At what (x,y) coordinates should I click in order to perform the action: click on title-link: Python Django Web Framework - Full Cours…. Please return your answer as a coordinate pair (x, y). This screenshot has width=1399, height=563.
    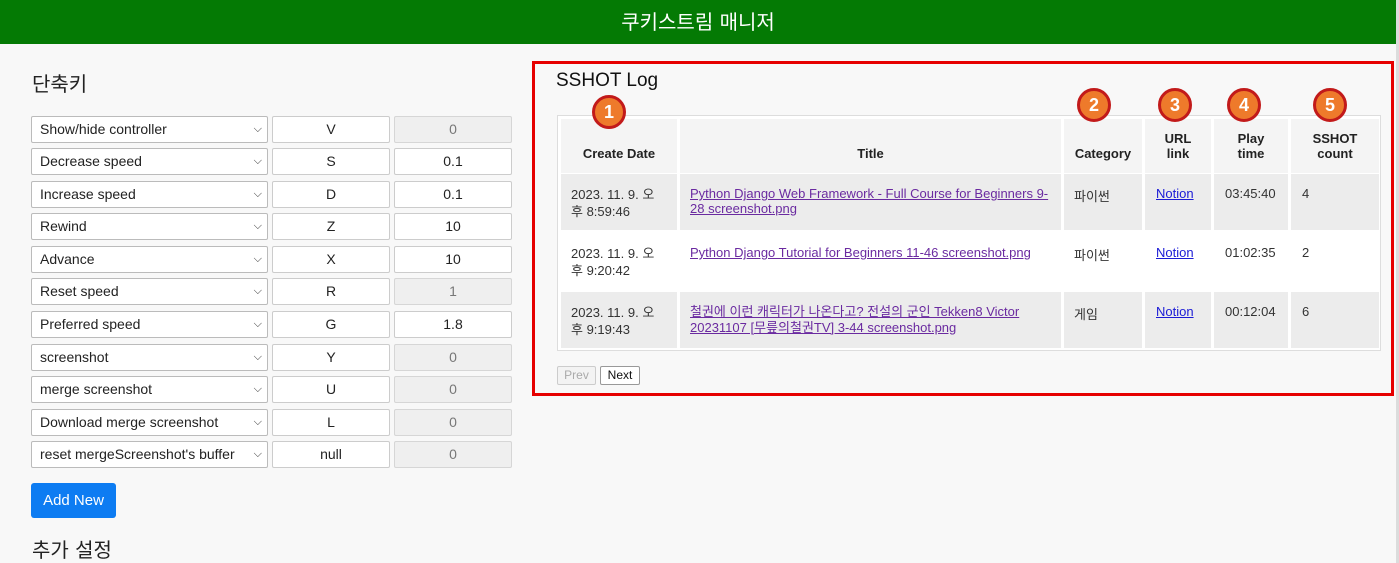
    Looking at the image, I should click on (875, 193).